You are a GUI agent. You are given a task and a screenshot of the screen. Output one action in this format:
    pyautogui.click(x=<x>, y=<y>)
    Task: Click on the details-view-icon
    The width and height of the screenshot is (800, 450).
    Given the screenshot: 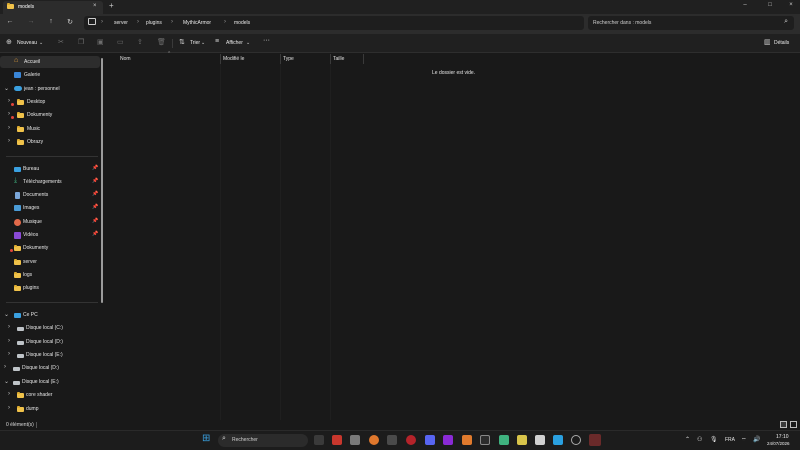 What is the action you would take?
    pyautogui.click(x=783, y=424)
    